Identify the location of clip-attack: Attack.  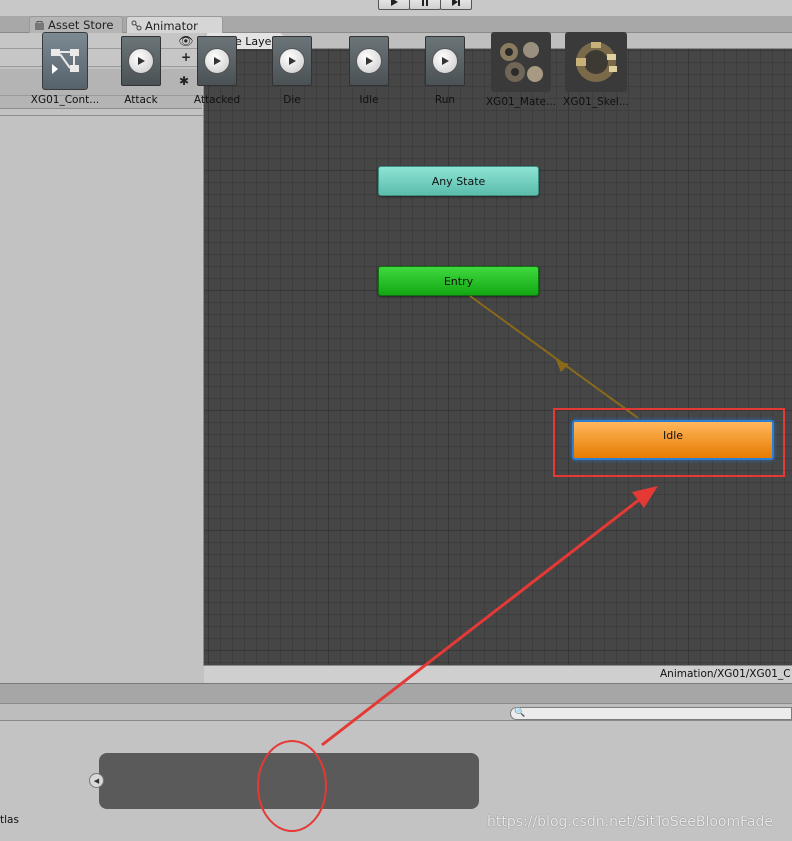
(141, 72).